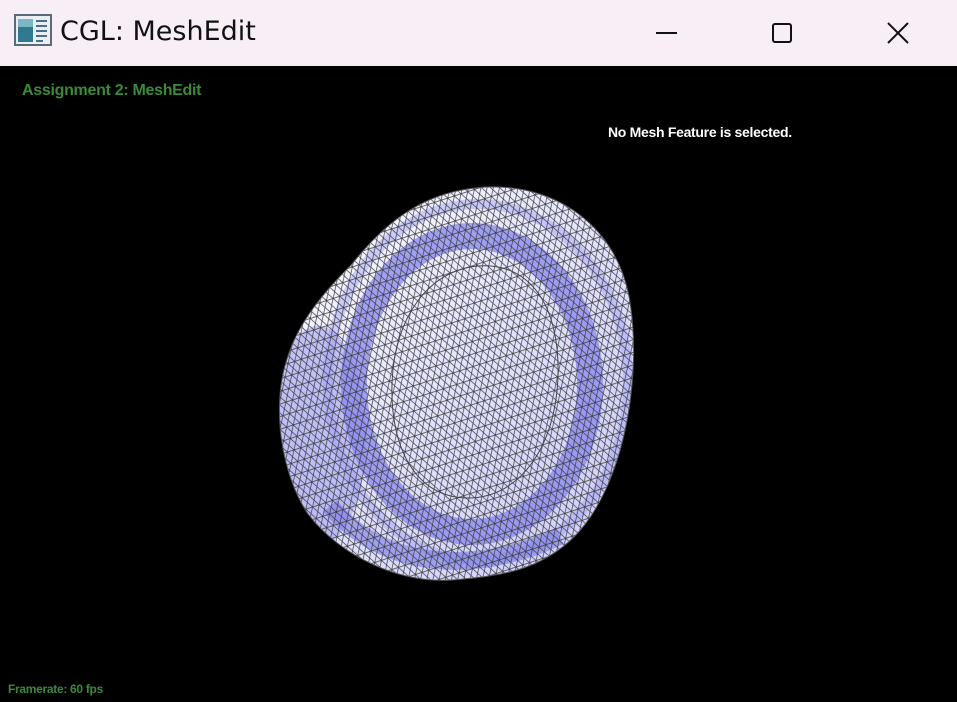 Image resolution: width=957 pixels, height=702 pixels. What do you see at coordinates (700, 132) in the screenshot?
I see `selection-status: No Mesh Feature is selected.` at bounding box center [700, 132].